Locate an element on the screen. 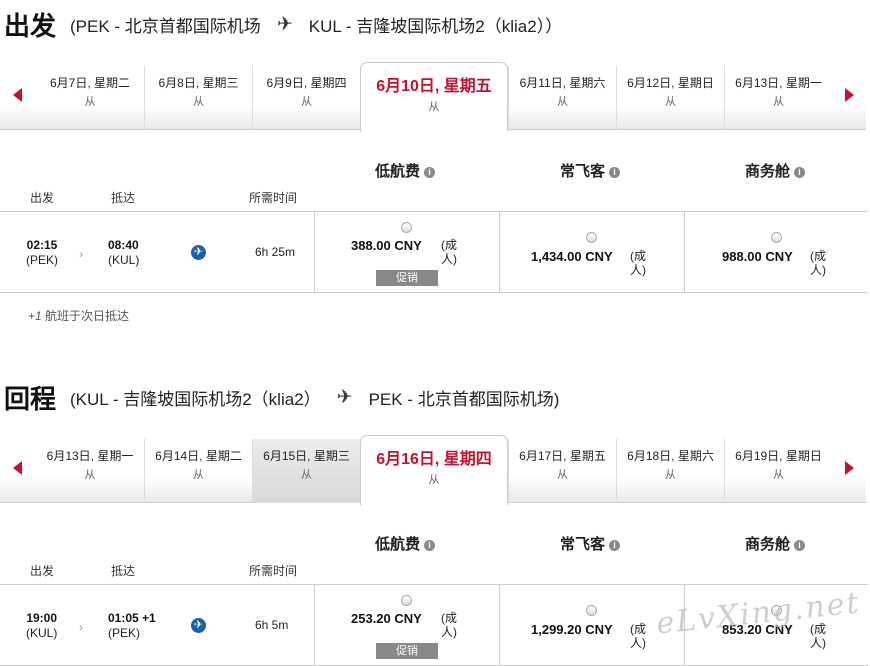 The height and width of the screenshot is (666, 870). date-tab: 6月14日, 星期二 从 is located at coordinates (198, 471).